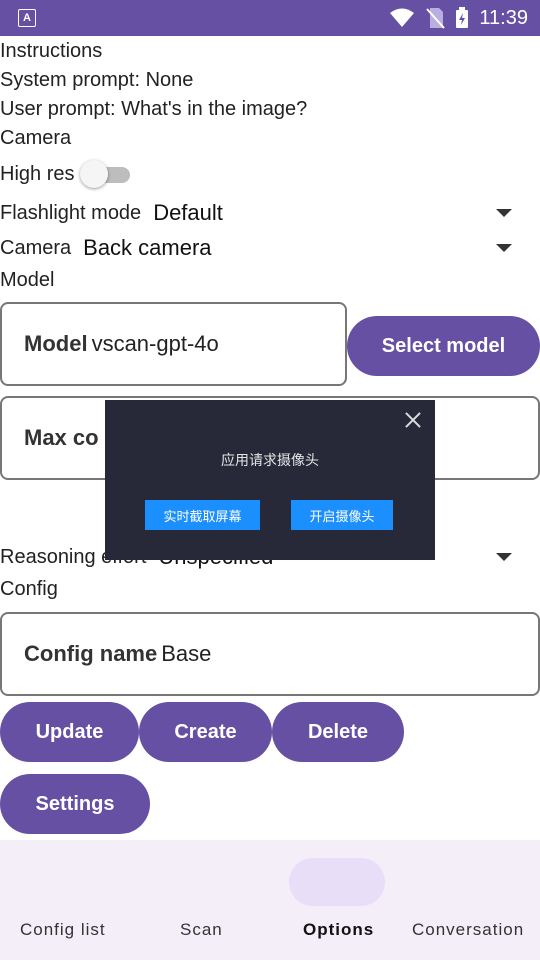  Describe the element at coordinates (96, 80) in the screenshot. I see `system-prompt-text: System prompt: None` at that location.